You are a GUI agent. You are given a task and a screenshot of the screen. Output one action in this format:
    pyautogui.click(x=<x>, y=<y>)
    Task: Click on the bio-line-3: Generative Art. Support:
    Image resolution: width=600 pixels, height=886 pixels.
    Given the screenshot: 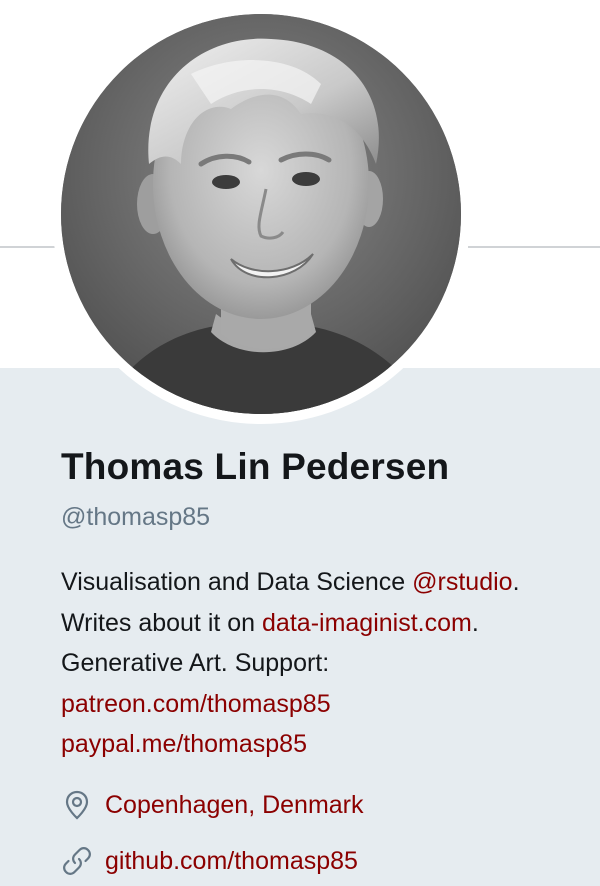 What is the action you would take?
    pyautogui.click(x=195, y=663)
    